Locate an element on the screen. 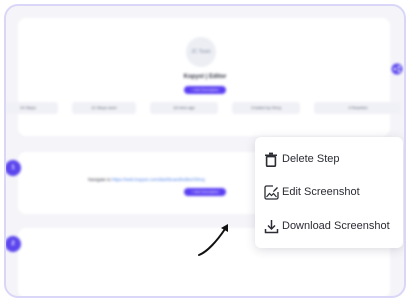 The image size is (408, 298). step-number-badge: 1 is located at coordinates (13, 168).